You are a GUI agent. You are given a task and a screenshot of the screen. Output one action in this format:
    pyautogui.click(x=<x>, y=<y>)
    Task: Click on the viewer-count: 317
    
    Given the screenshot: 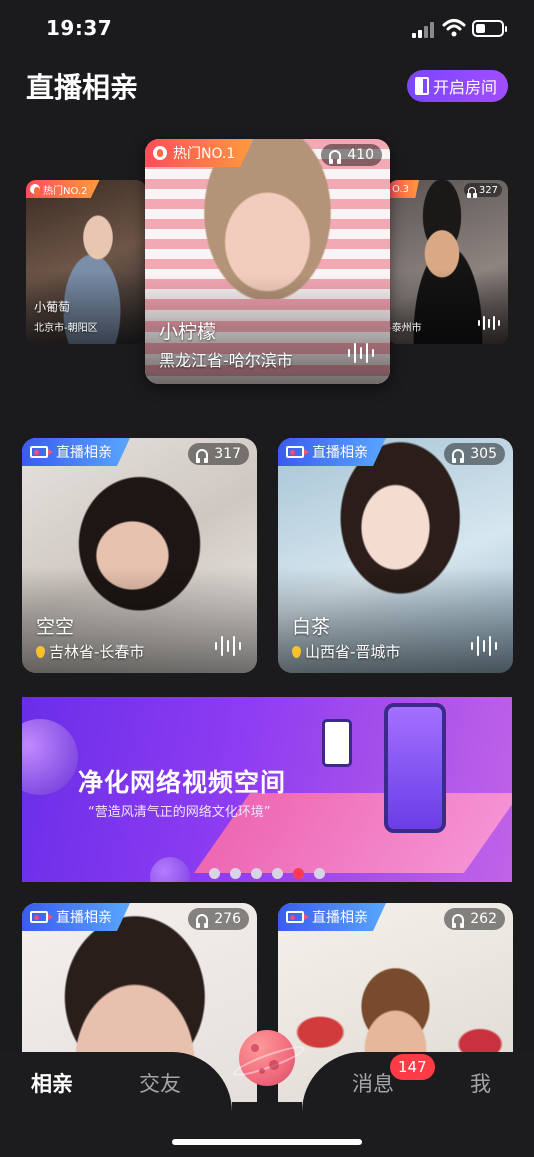 What is the action you would take?
    pyautogui.click(x=218, y=454)
    